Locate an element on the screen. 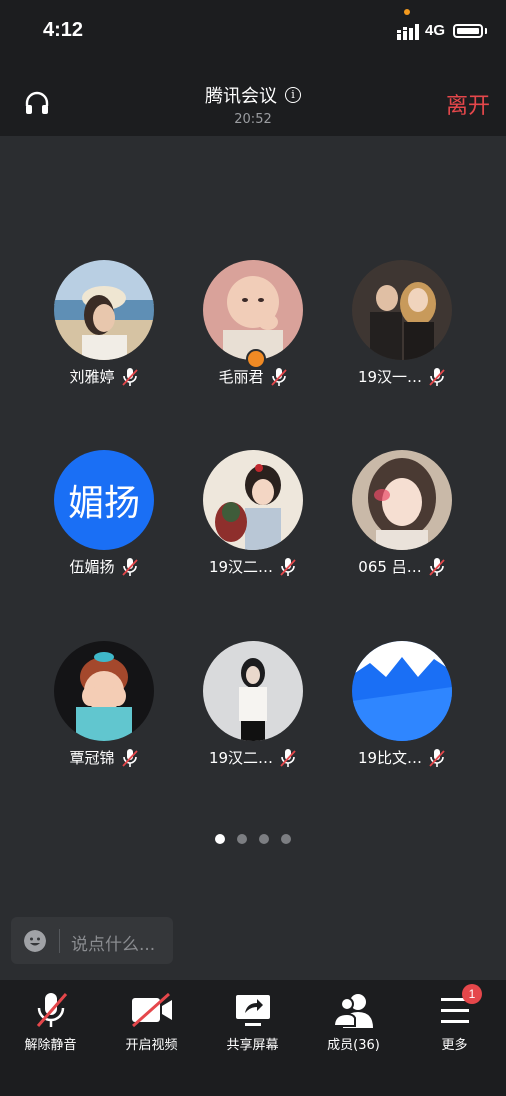  meeting-title-row: 腾讯会议 i is located at coordinates (253, 95).